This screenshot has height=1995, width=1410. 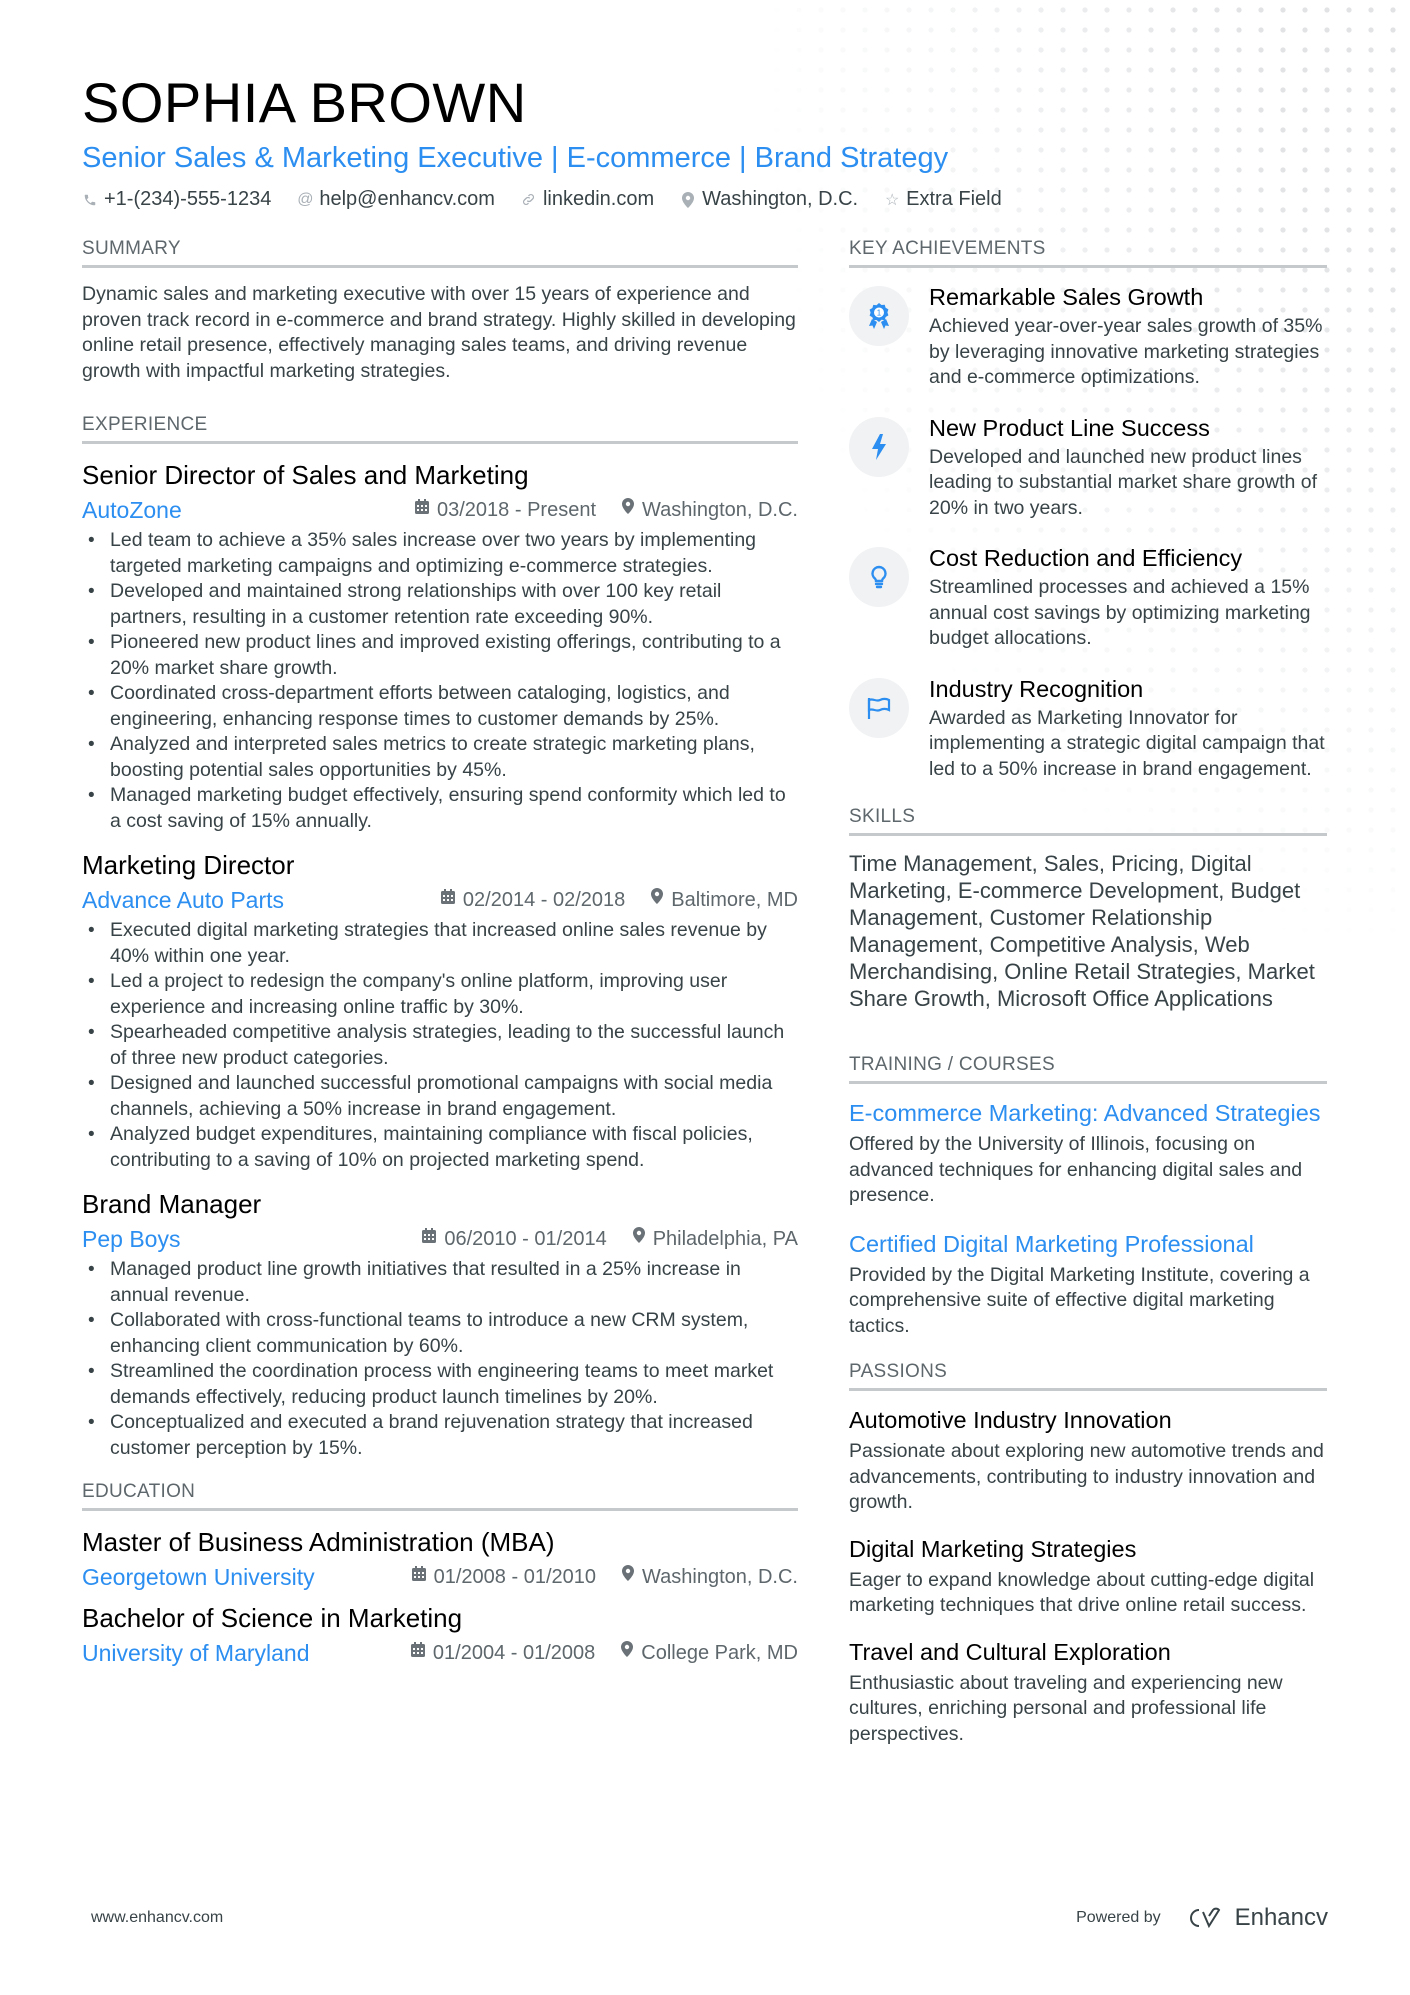 What do you see at coordinates (1086, 558) in the screenshot?
I see `achievement-title: Cost Reduction and Efficiency` at bounding box center [1086, 558].